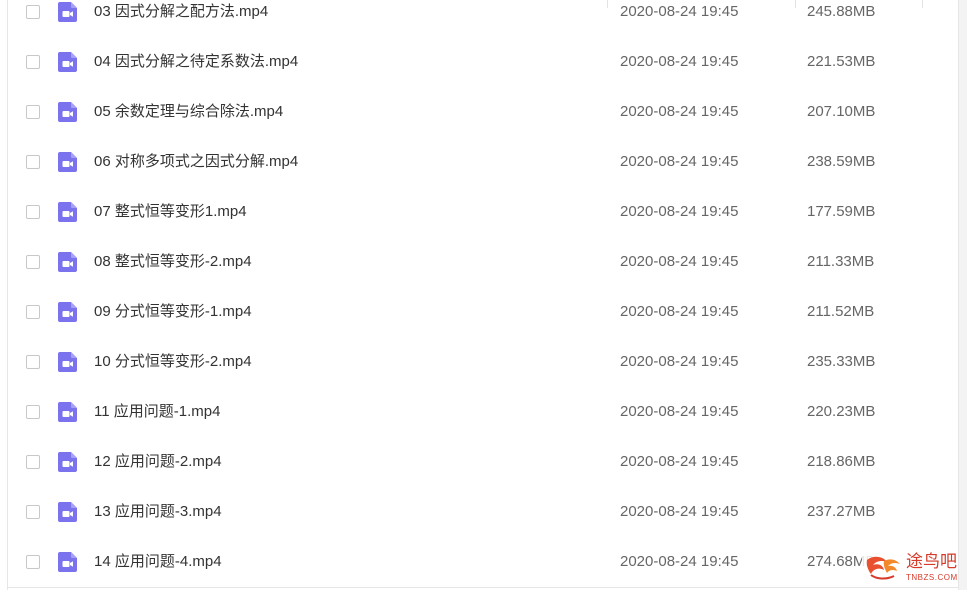 This screenshot has width=967, height=590. I want to click on file-name: 13 应用问题-3.mp4, so click(158, 512).